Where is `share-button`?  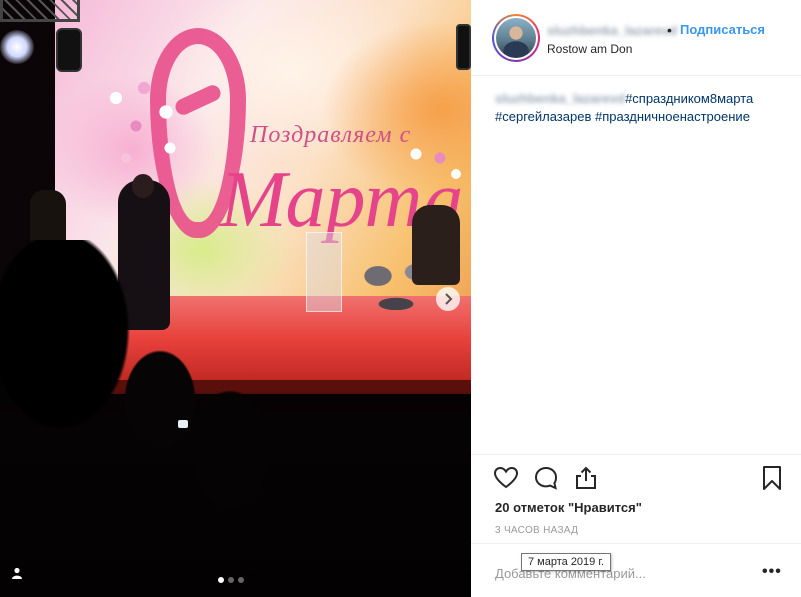 share-button is located at coordinates (587, 479).